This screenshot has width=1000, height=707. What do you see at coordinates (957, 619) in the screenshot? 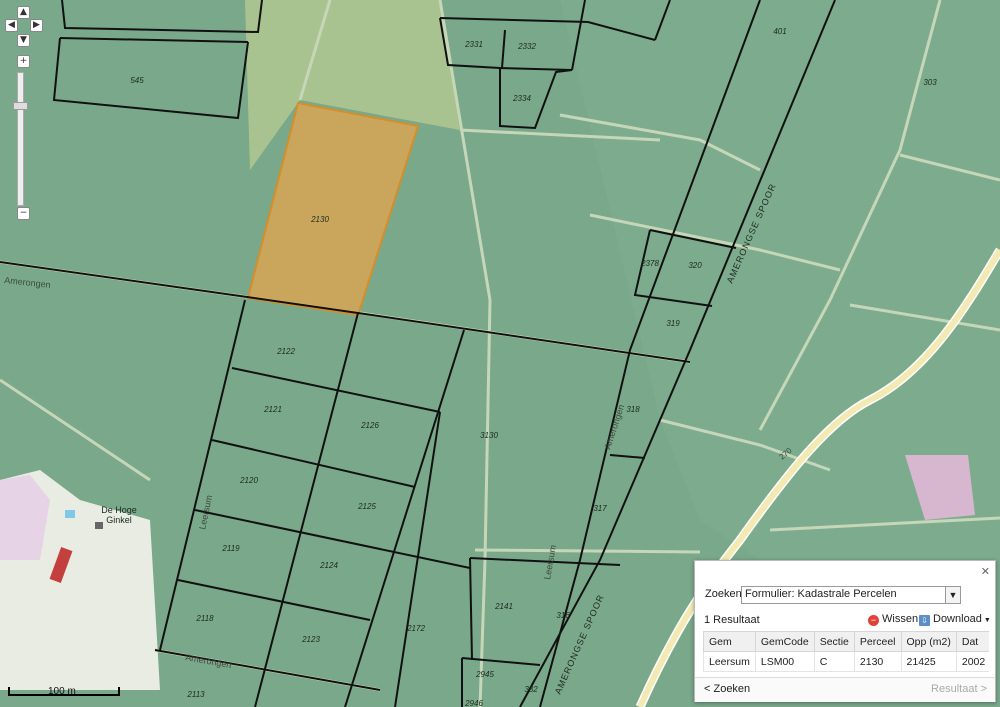
I see `download-label: Download` at bounding box center [957, 619].